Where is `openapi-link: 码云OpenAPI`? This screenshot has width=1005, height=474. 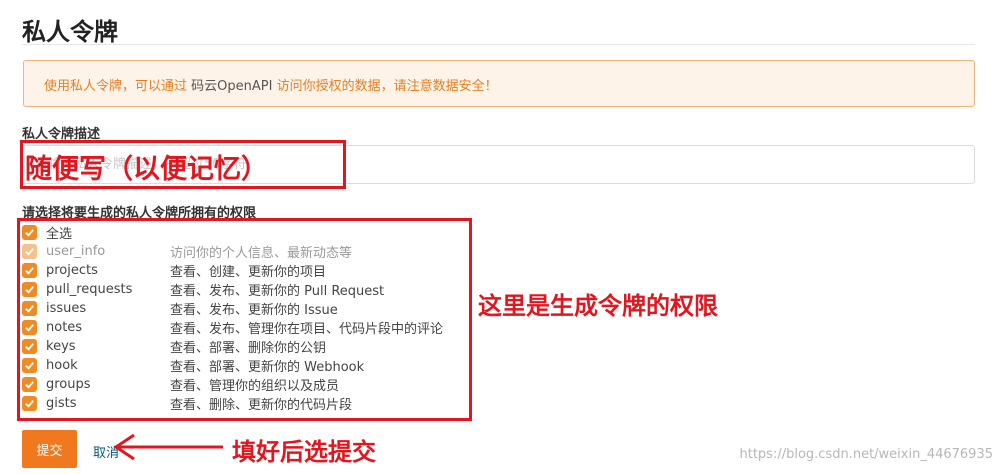
openapi-link: 码云OpenAPI is located at coordinates (231, 86).